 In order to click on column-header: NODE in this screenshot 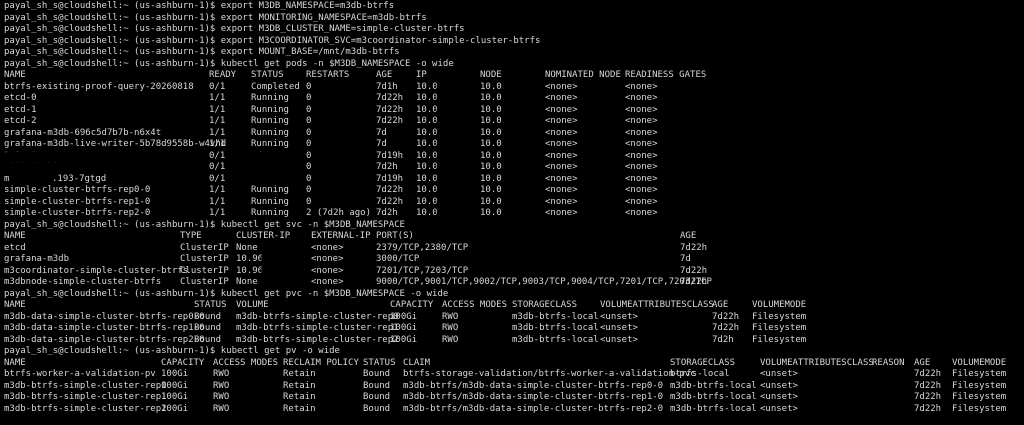, I will do `click(491, 75)`.